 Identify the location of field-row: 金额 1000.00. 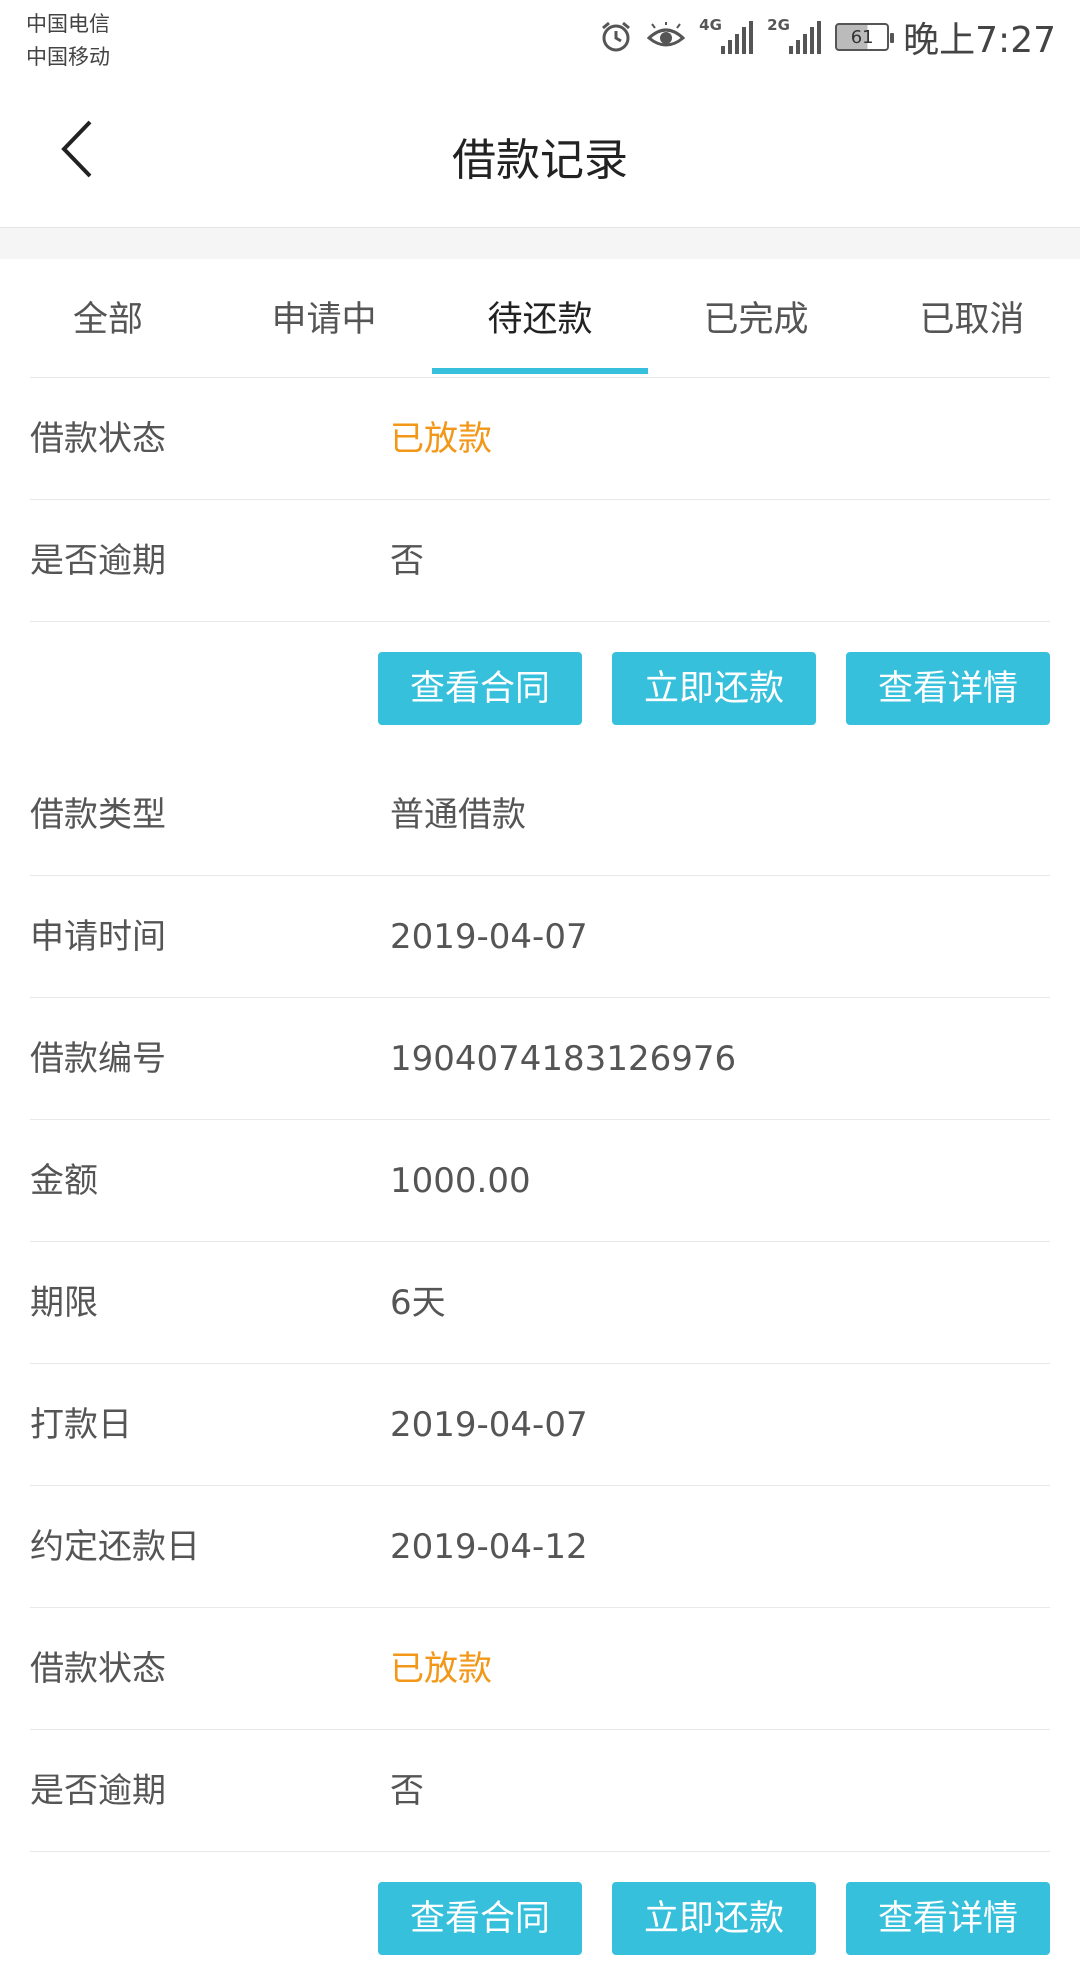
(540, 1181).